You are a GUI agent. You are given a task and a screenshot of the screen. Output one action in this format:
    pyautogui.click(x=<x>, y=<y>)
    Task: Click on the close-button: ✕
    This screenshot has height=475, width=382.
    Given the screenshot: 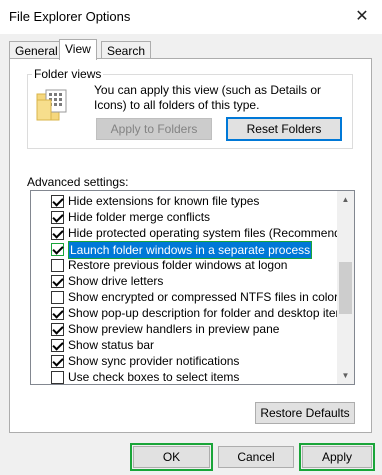 What is the action you would take?
    pyautogui.click(x=362, y=16)
    